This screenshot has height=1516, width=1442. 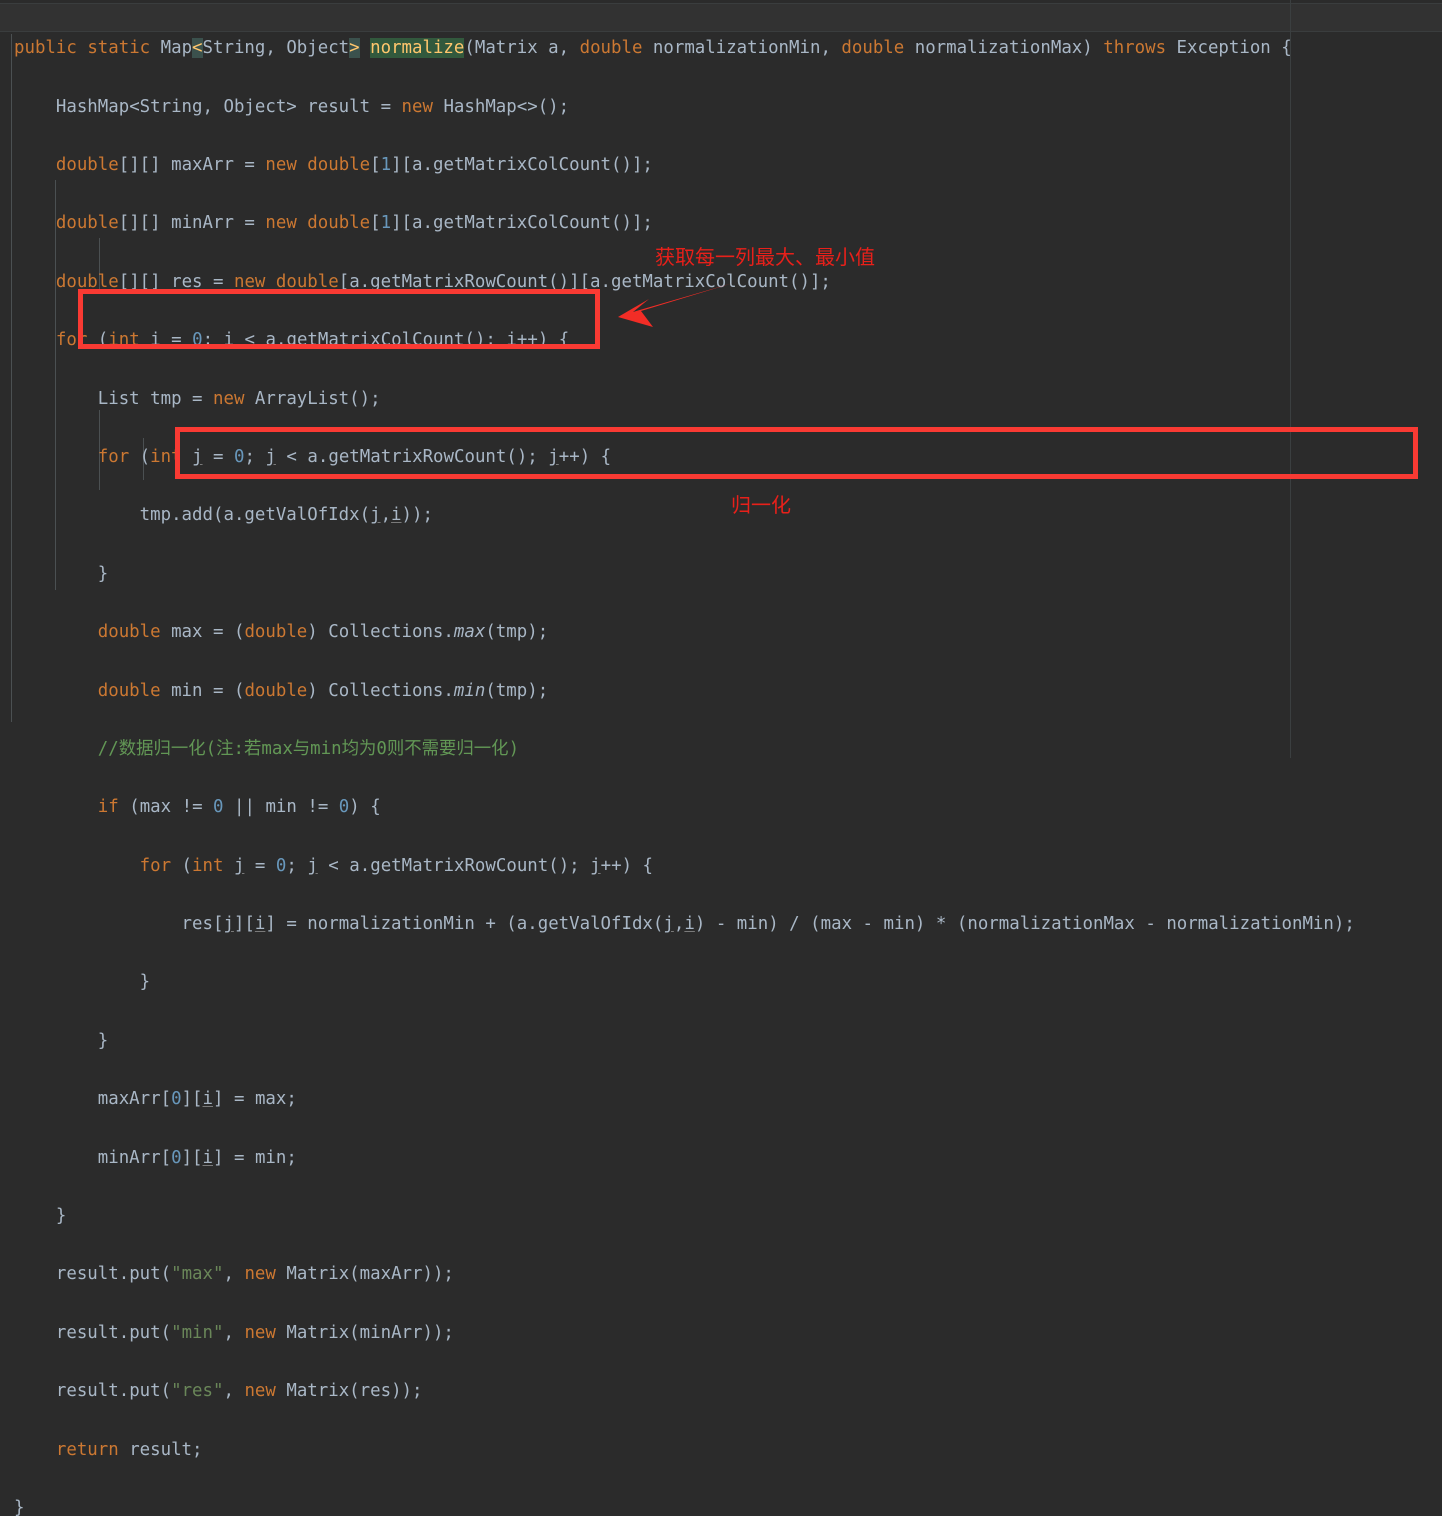 I want to click on code-line-18: }, so click(x=103, y=1040).